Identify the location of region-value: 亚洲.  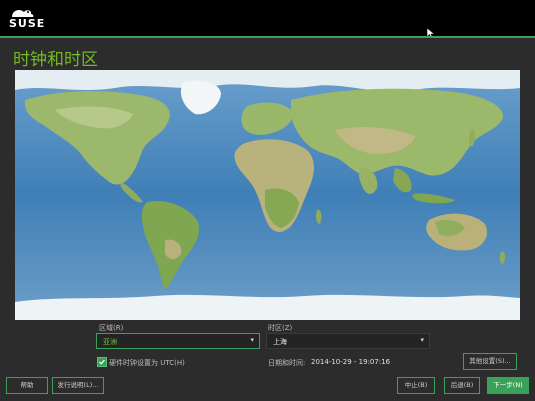
(110, 342).